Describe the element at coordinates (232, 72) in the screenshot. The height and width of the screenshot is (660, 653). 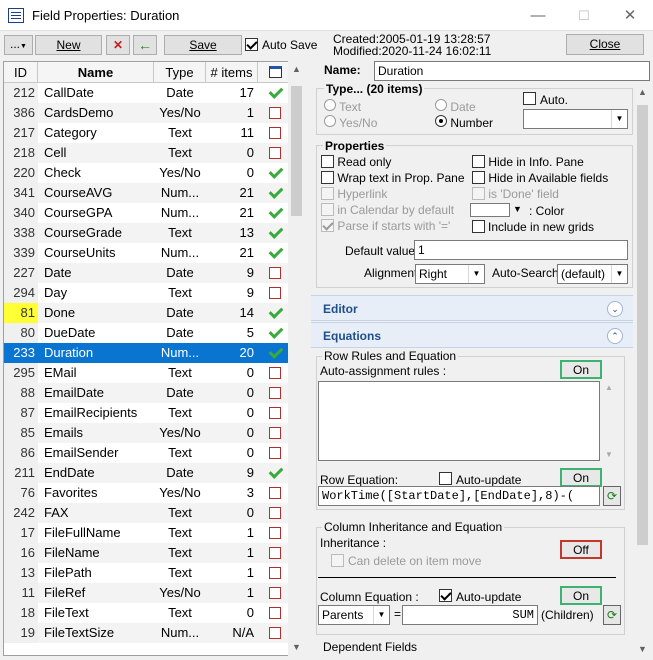
I see `col-header-items: # items` at that location.